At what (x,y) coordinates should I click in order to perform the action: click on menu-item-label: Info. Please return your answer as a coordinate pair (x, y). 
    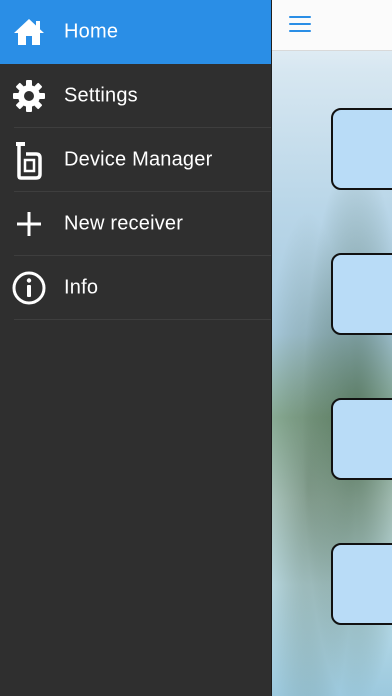
    Looking at the image, I should click on (81, 287).